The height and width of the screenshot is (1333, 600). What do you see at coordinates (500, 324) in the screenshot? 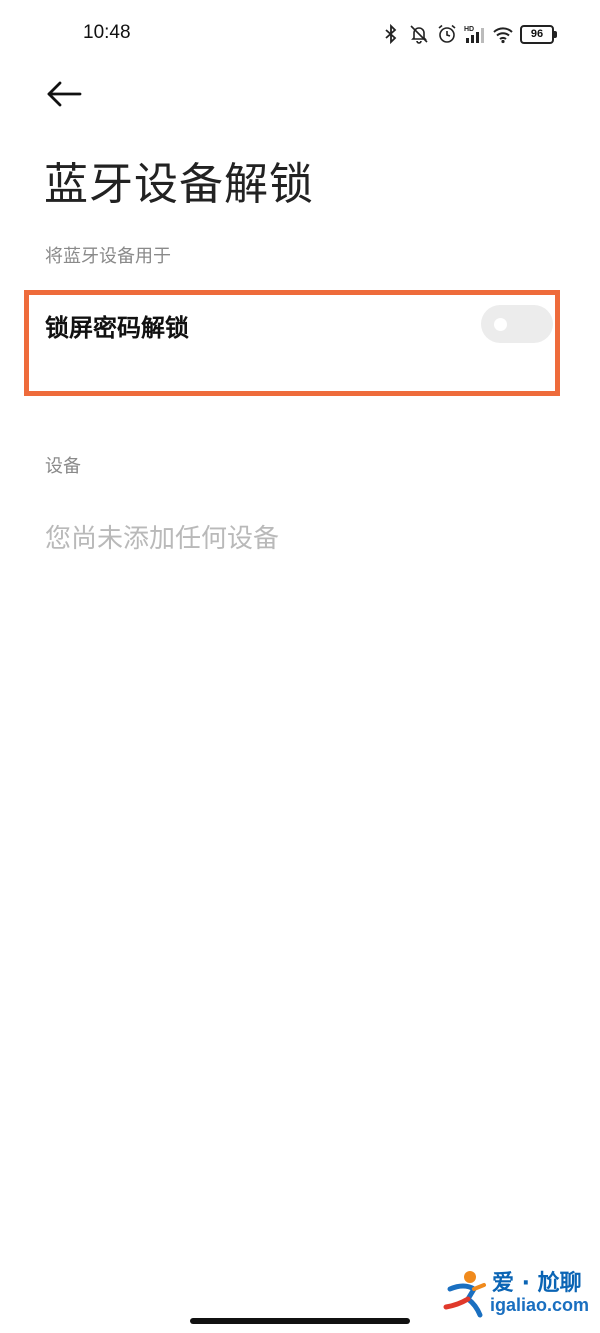
I see `toggle-knob` at bounding box center [500, 324].